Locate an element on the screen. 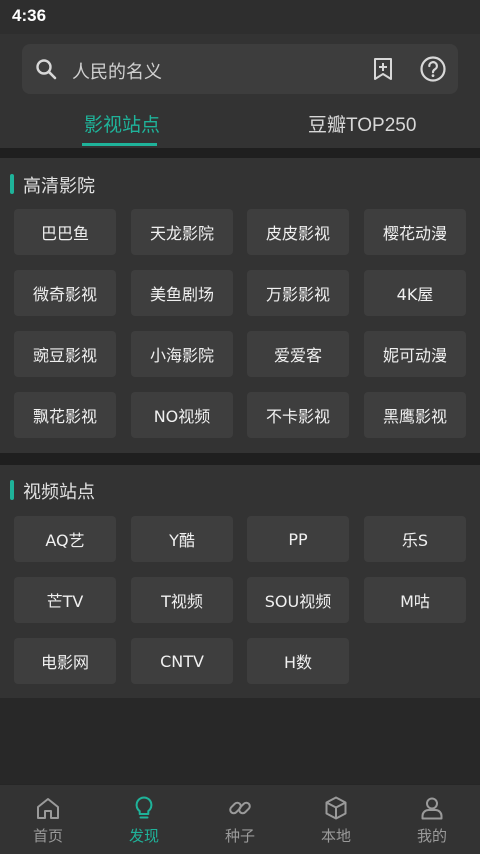  nav-label: 首页 is located at coordinates (47, 836).